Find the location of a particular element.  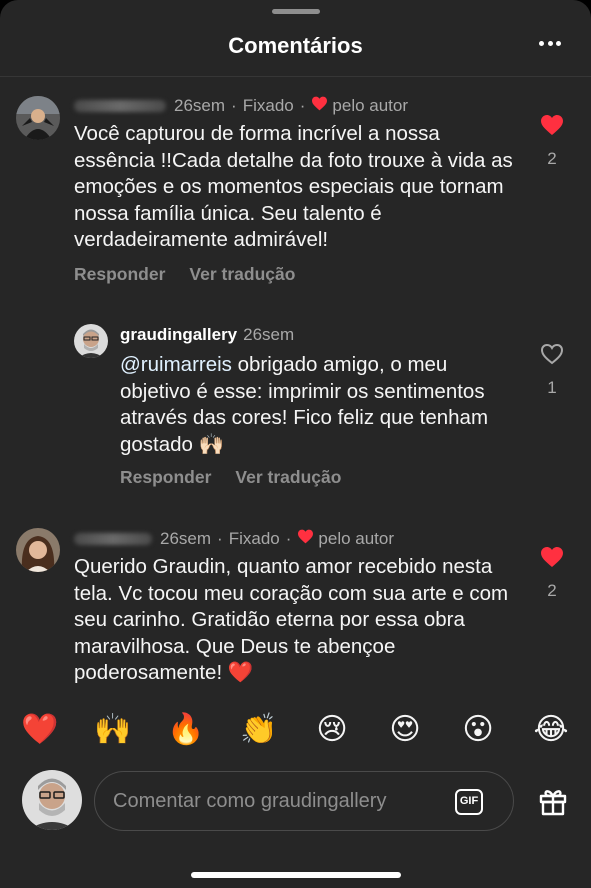

emoji-laughing-button: 😂 is located at coordinates (551, 730).